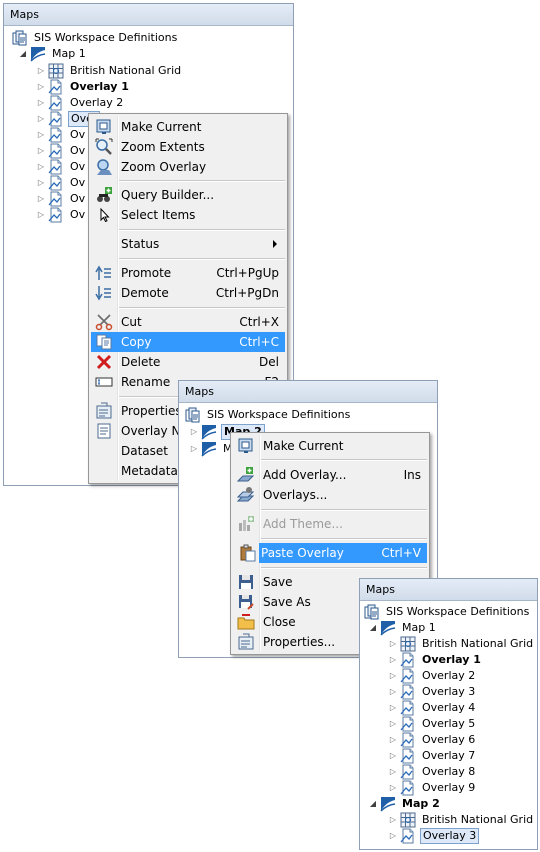  What do you see at coordinates (188, 342) in the screenshot?
I see `menu-item-copy: Copy Ctrl+C` at bounding box center [188, 342].